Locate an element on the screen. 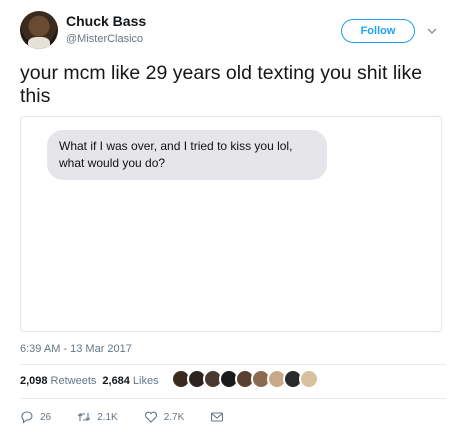 The image size is (466, 441). reply-count: 26 is located at coordinates (46, 417).